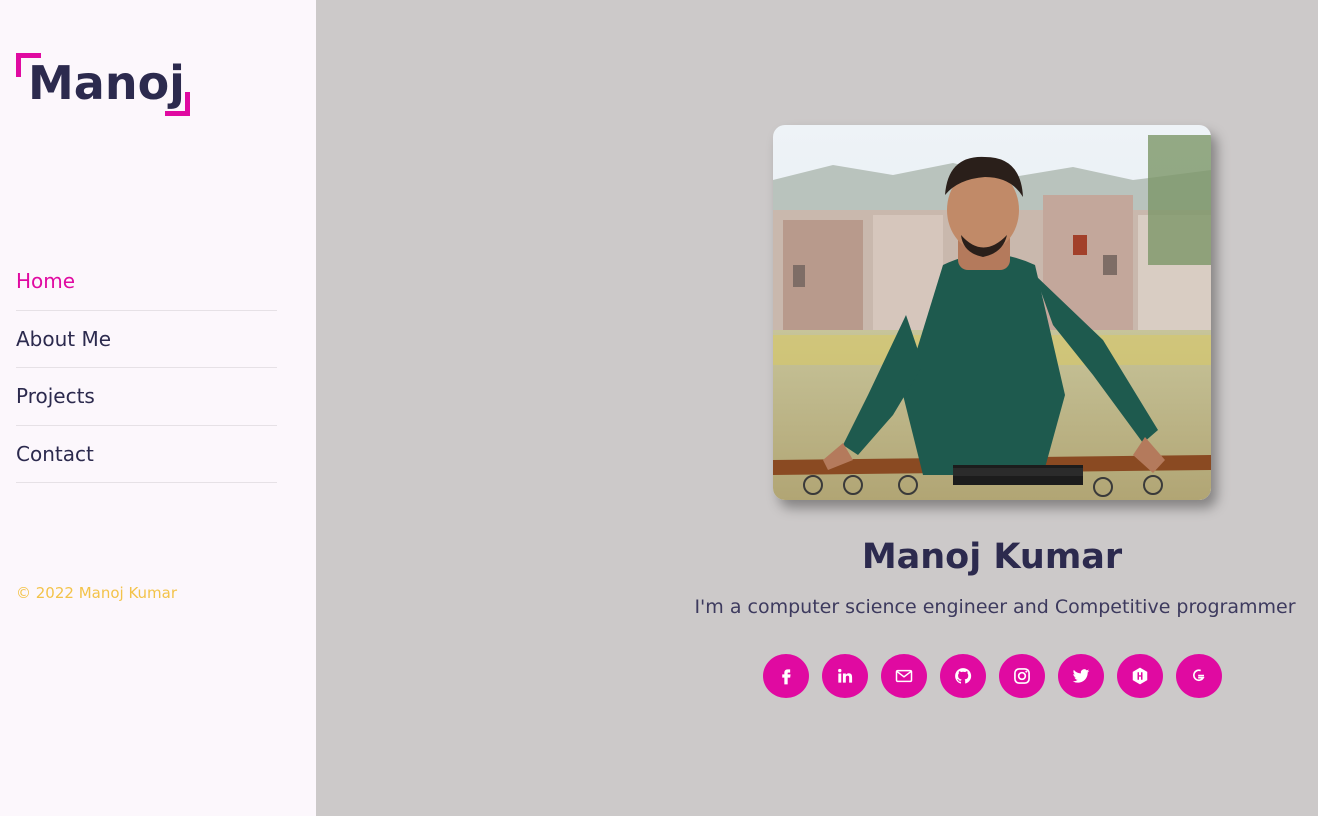 The width and height of the screenshot is (1318, 816). I want to click on github-link, so click(963, 676).